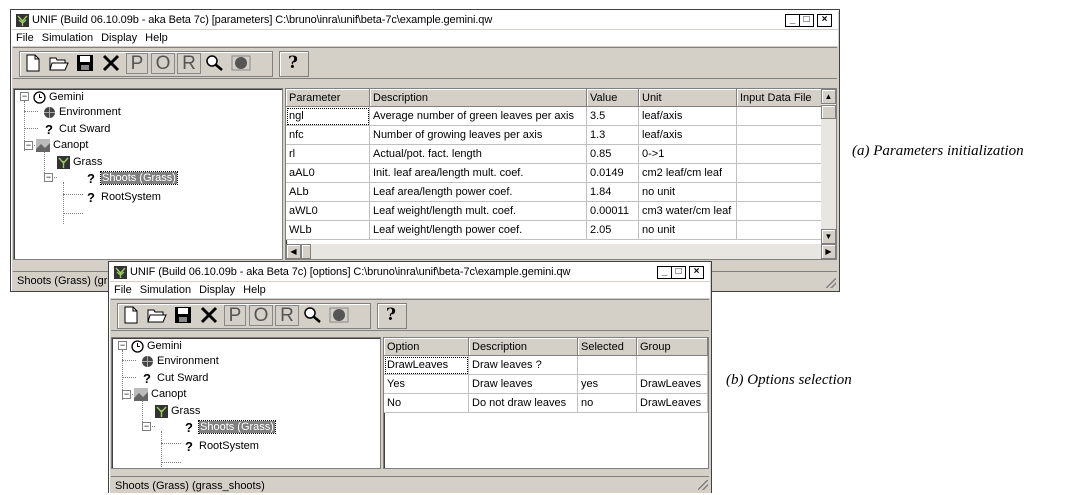 The image size is (1080, 495). Describe the element at coordinates (612, 192) in the screenshot. I see `cell: 1.84` at that location.